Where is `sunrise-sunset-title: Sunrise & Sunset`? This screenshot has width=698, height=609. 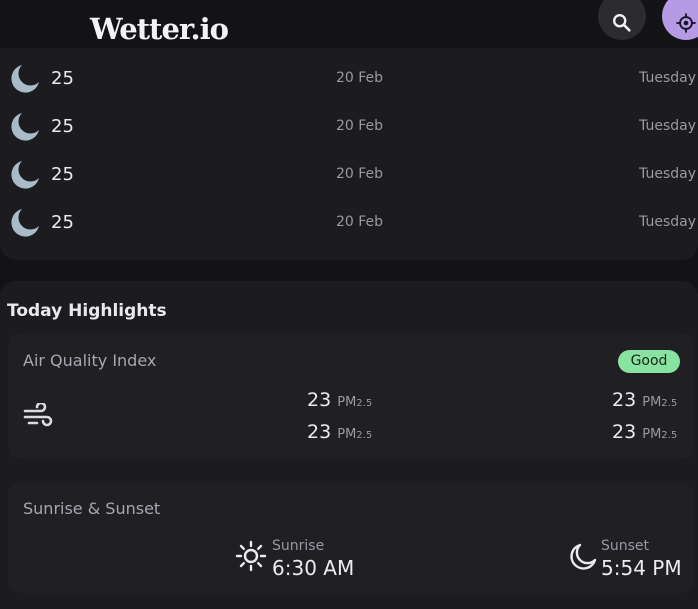
sunrise-sunset-title: Sunrise & Sunset is located at coordinates (92, 508).